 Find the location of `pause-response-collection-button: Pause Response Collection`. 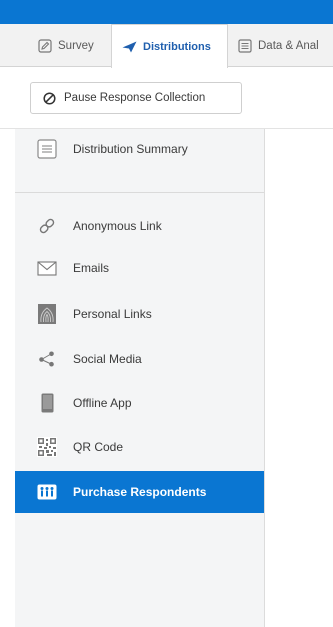

pause-response-collection-button: Pause Response Collection is located at coordinates (136, 98).